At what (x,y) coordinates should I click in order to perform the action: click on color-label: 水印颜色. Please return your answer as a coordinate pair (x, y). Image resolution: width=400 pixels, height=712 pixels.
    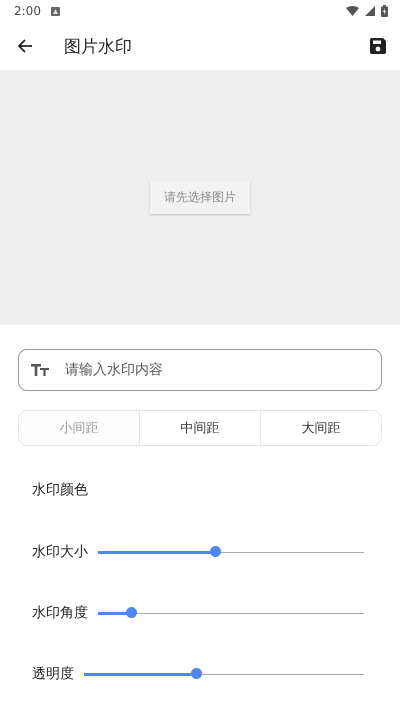
    Looking at the image, I should click on (60, 490).